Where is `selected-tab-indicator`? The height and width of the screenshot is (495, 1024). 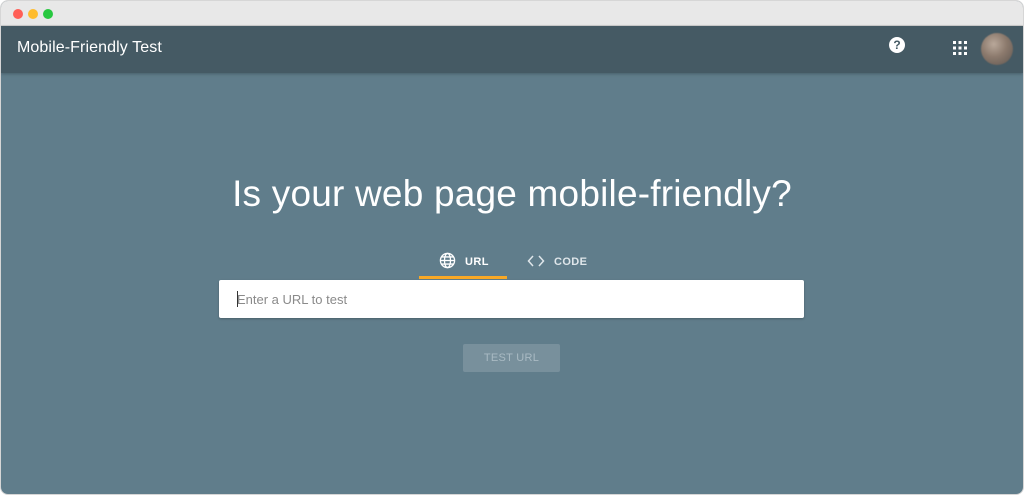 selected-tab-indicator is located at coordinates (463, 277).